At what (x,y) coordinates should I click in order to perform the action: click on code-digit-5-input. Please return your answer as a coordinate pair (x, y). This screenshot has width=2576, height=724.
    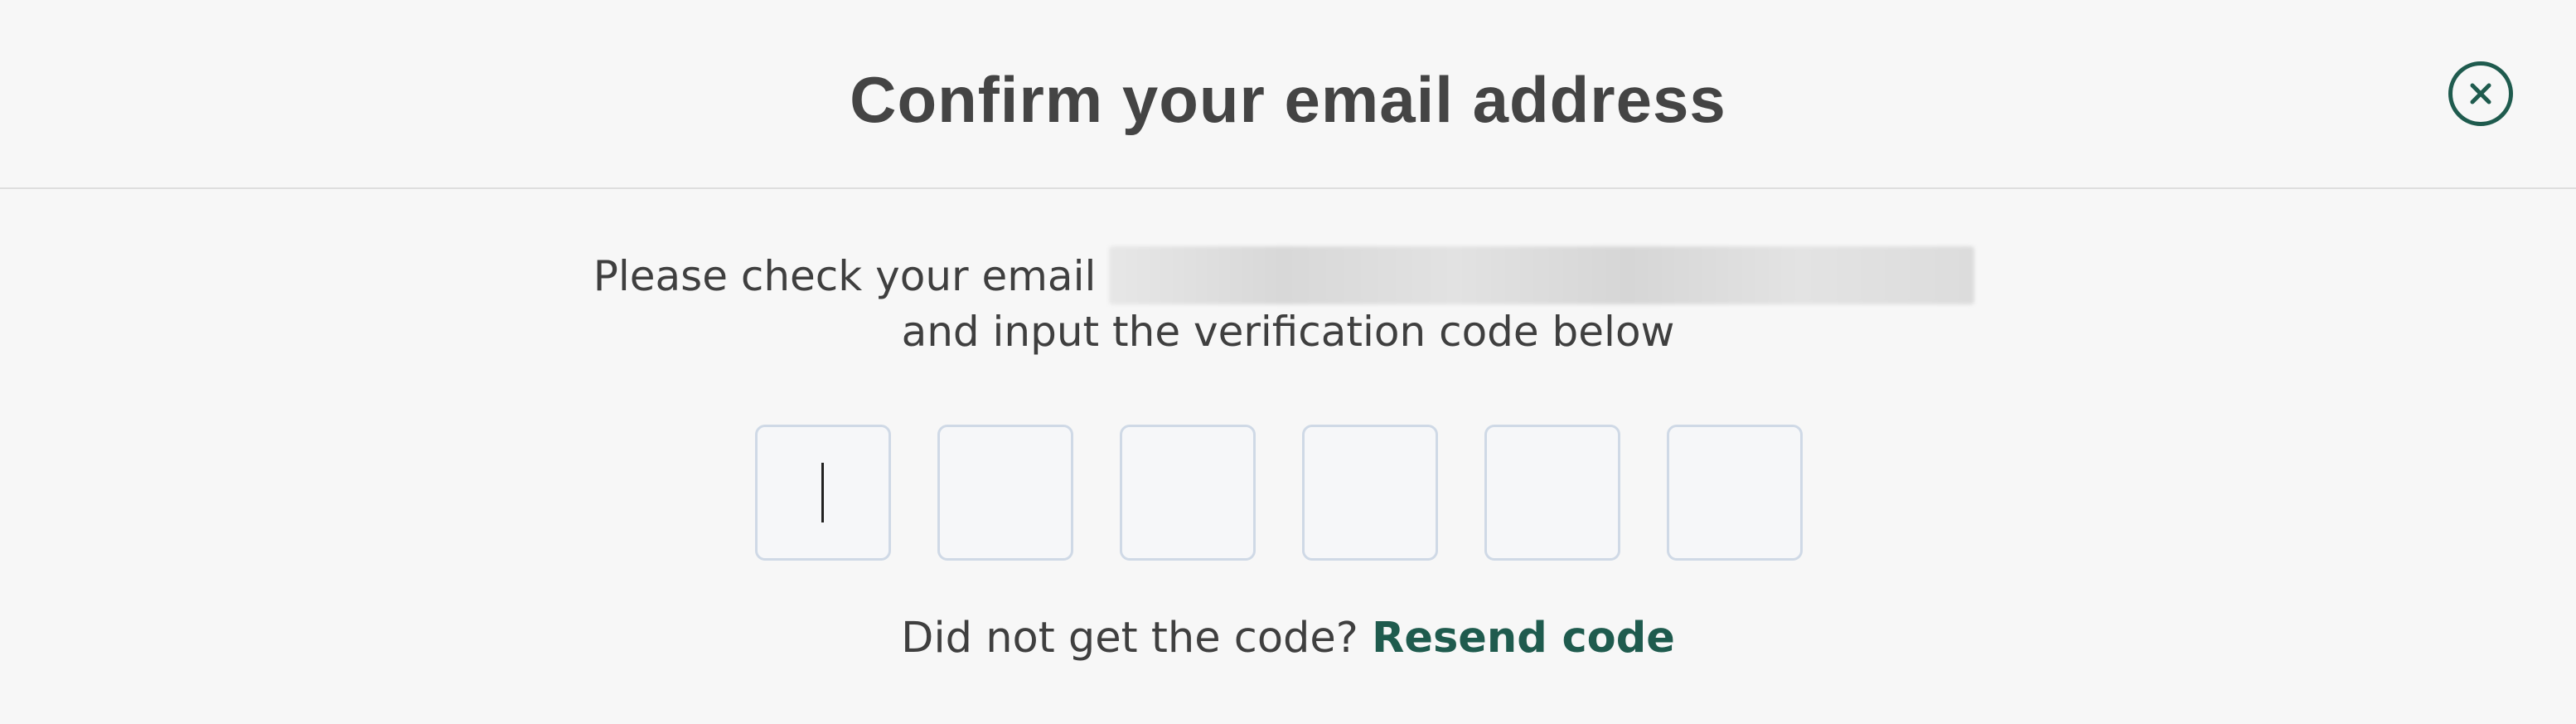
    Looking at the image, I should click on (1552, 493).